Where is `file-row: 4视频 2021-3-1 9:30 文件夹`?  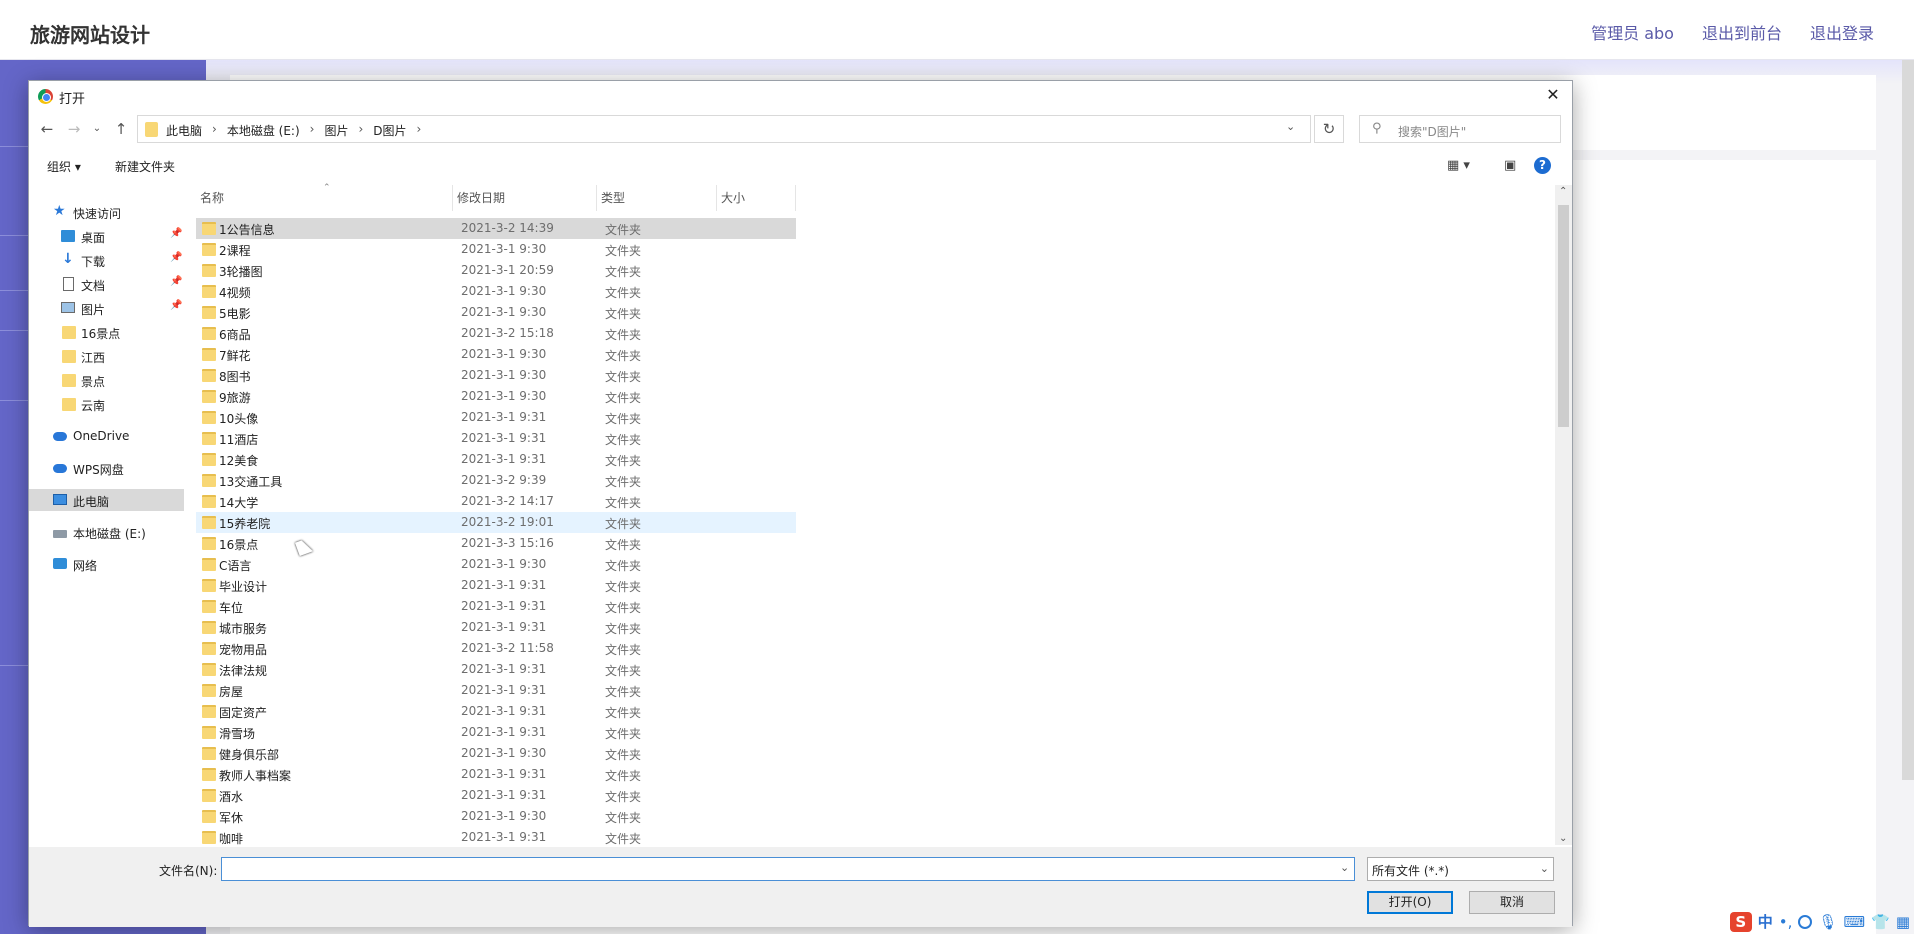
file-row: 4视频 2021-3-1 9:30 文件夹 is located at coordinates (496, 291).